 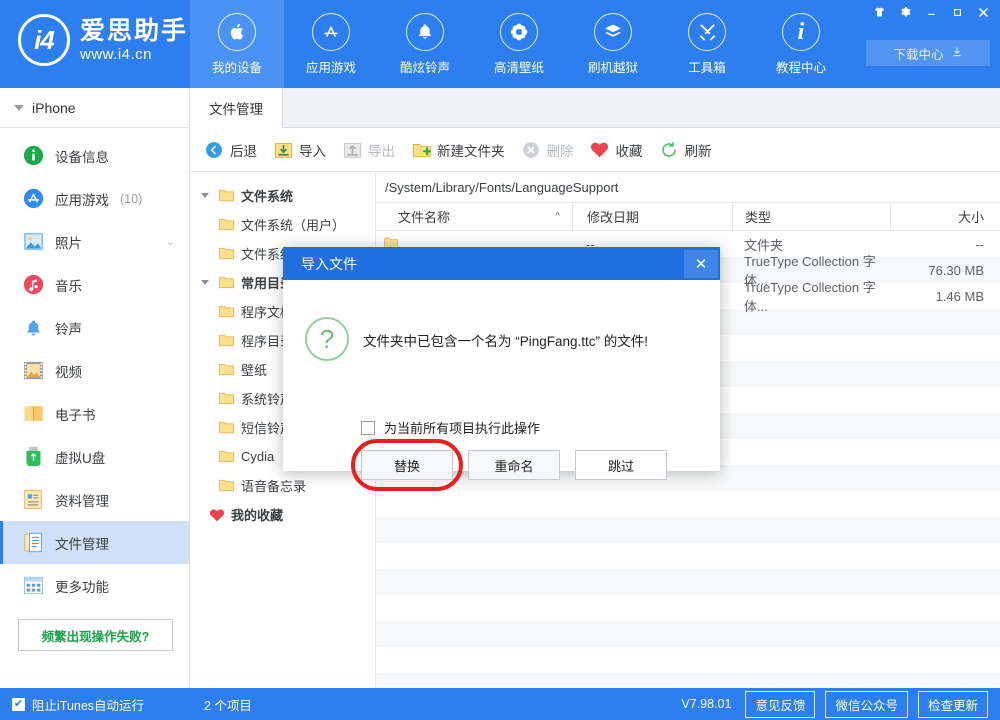 I want to click on tree-item-voice-memos: 语音备忘录, so click(x=282, y=485).